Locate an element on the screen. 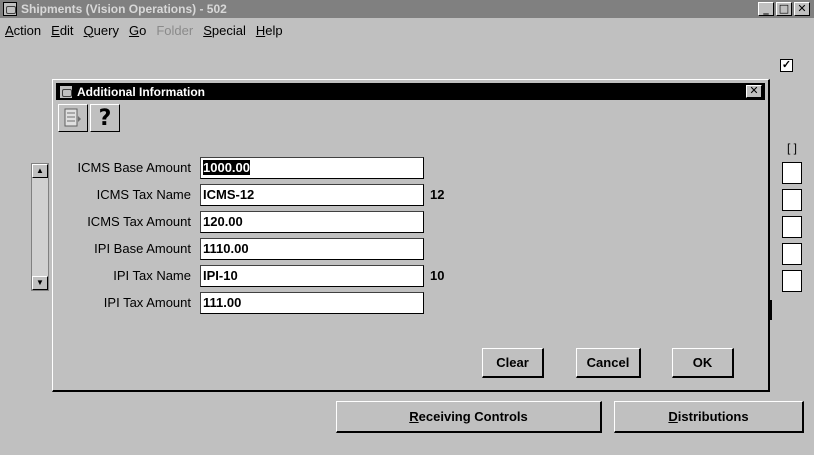 Image resolution: width=814 pixels, height=455 pixels. menu-help: Help is located at coordinates (269, 30).